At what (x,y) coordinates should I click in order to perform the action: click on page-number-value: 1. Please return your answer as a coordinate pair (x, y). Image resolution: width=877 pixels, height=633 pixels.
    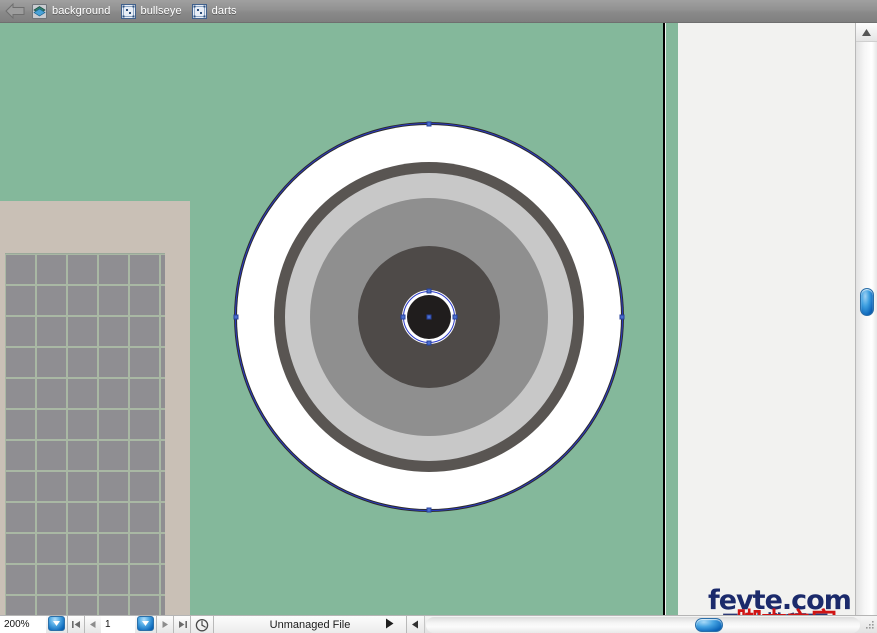
    Looking at the image, I should click on (108, 624).